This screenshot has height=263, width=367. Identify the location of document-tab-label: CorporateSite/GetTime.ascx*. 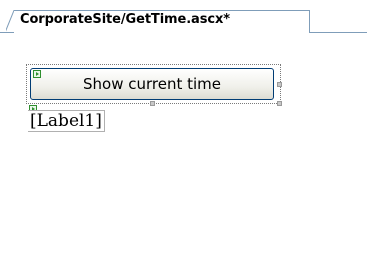
(125, 19).